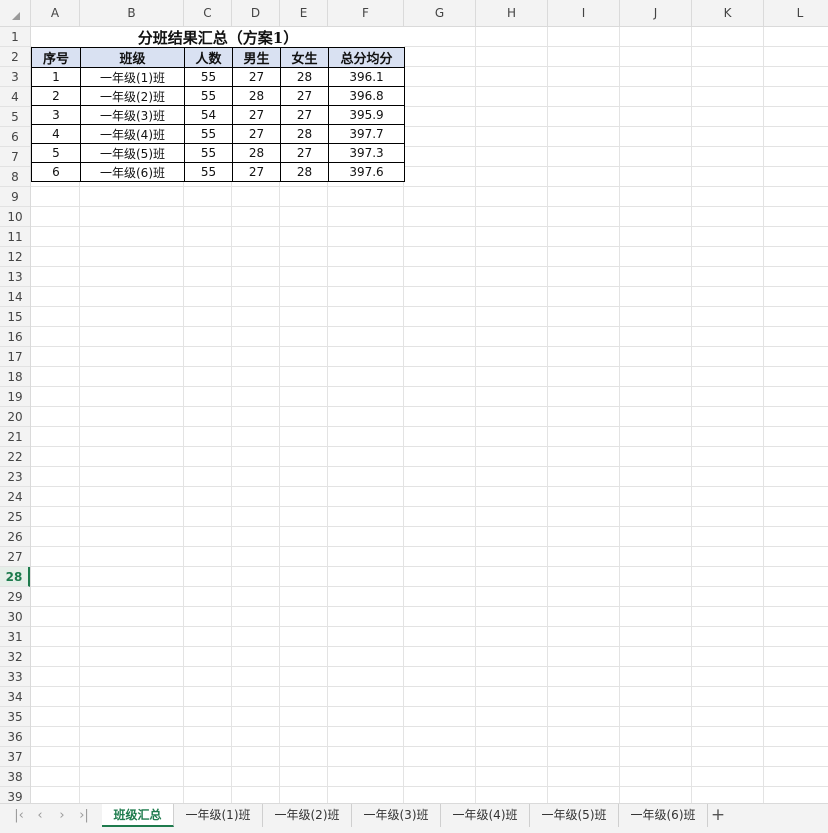 This screenshot has height=833, width=828. I want to click on column-header: C, so click(208, 13).